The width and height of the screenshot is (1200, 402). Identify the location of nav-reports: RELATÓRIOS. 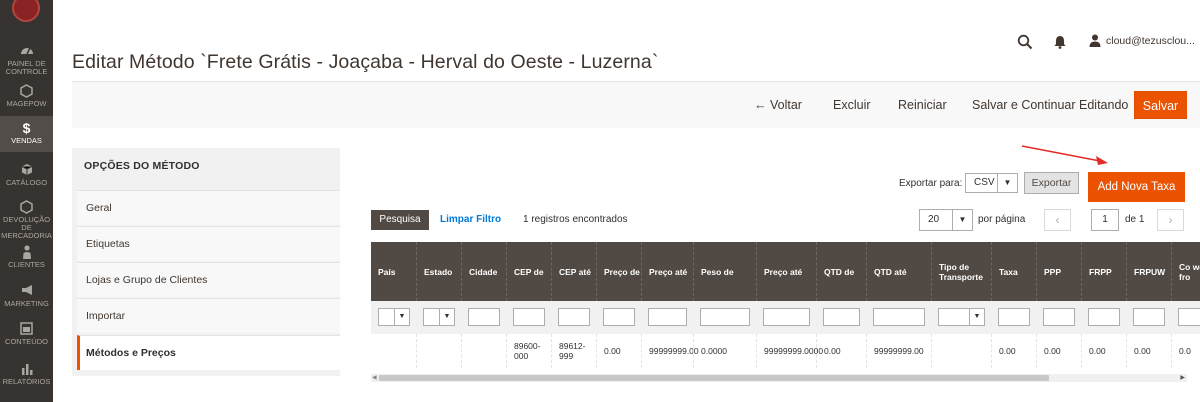
(26, 374).